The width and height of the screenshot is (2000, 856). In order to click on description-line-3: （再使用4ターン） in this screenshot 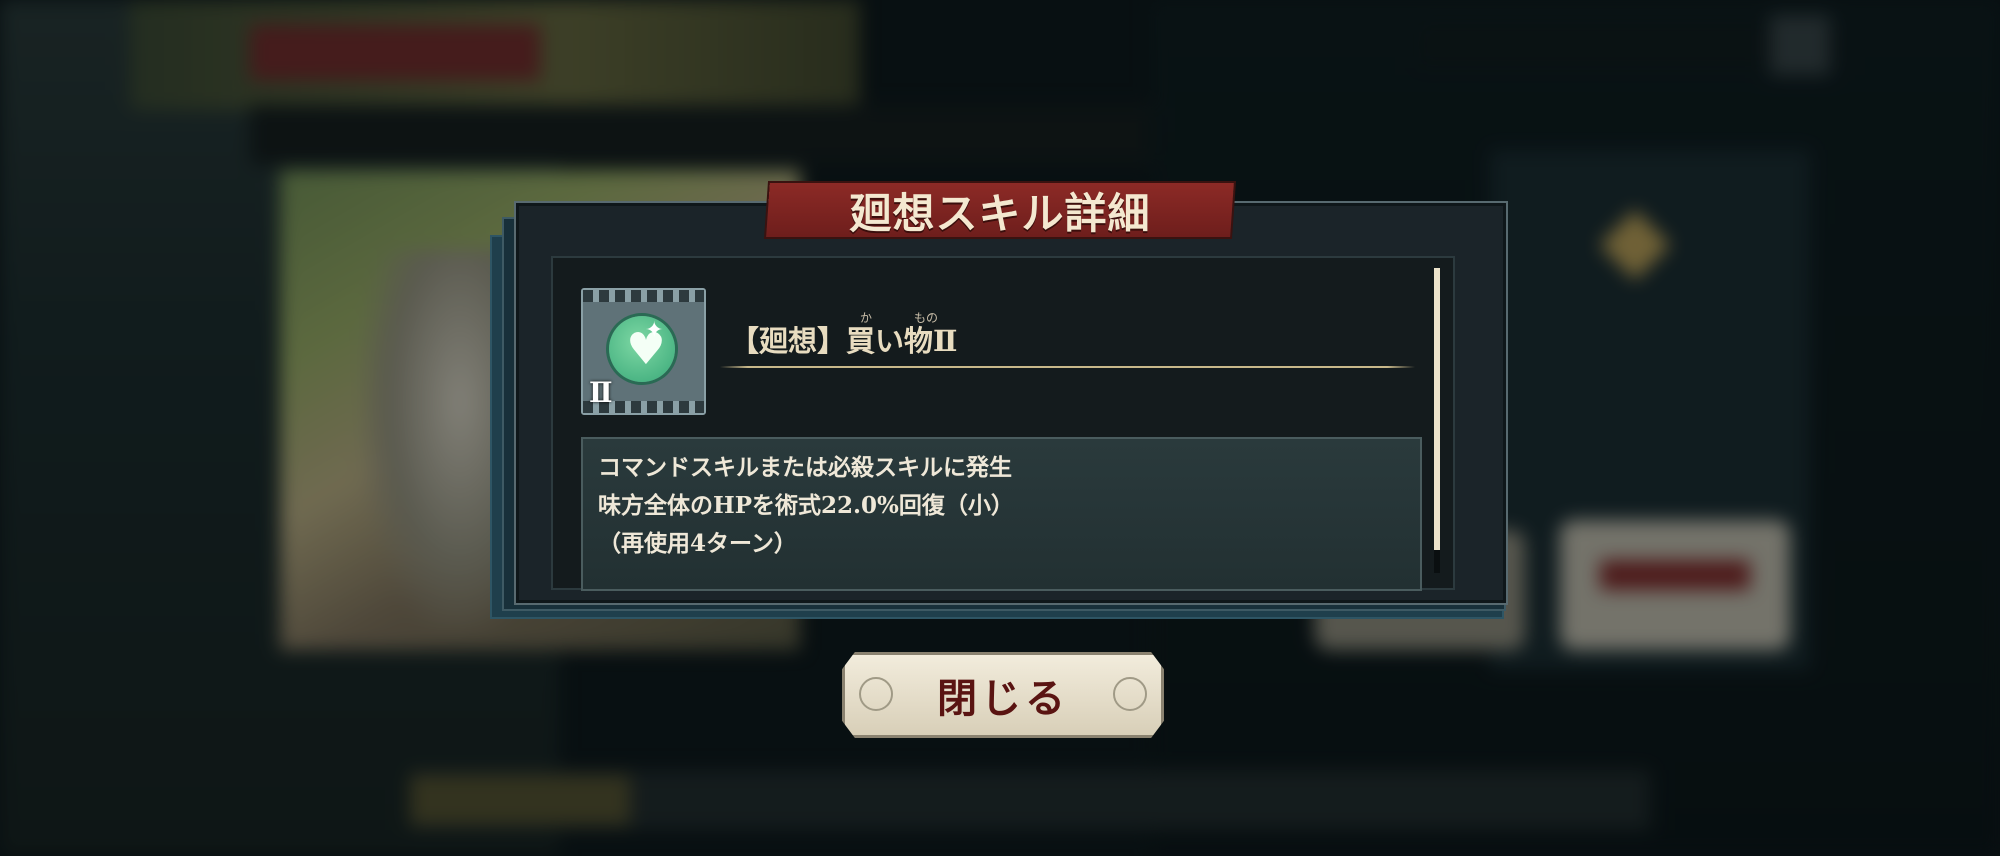, I will do `click(697, 543)`.